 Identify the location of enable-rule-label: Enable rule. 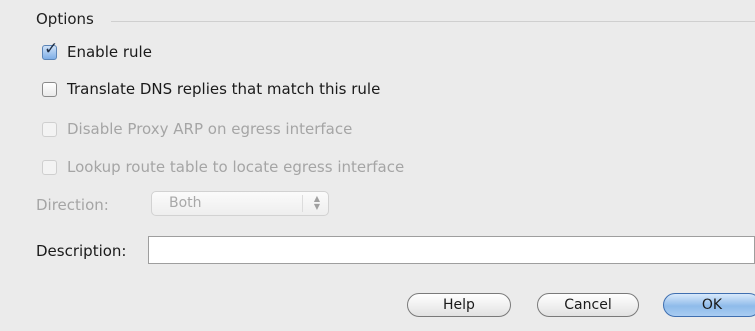
(109, 52).